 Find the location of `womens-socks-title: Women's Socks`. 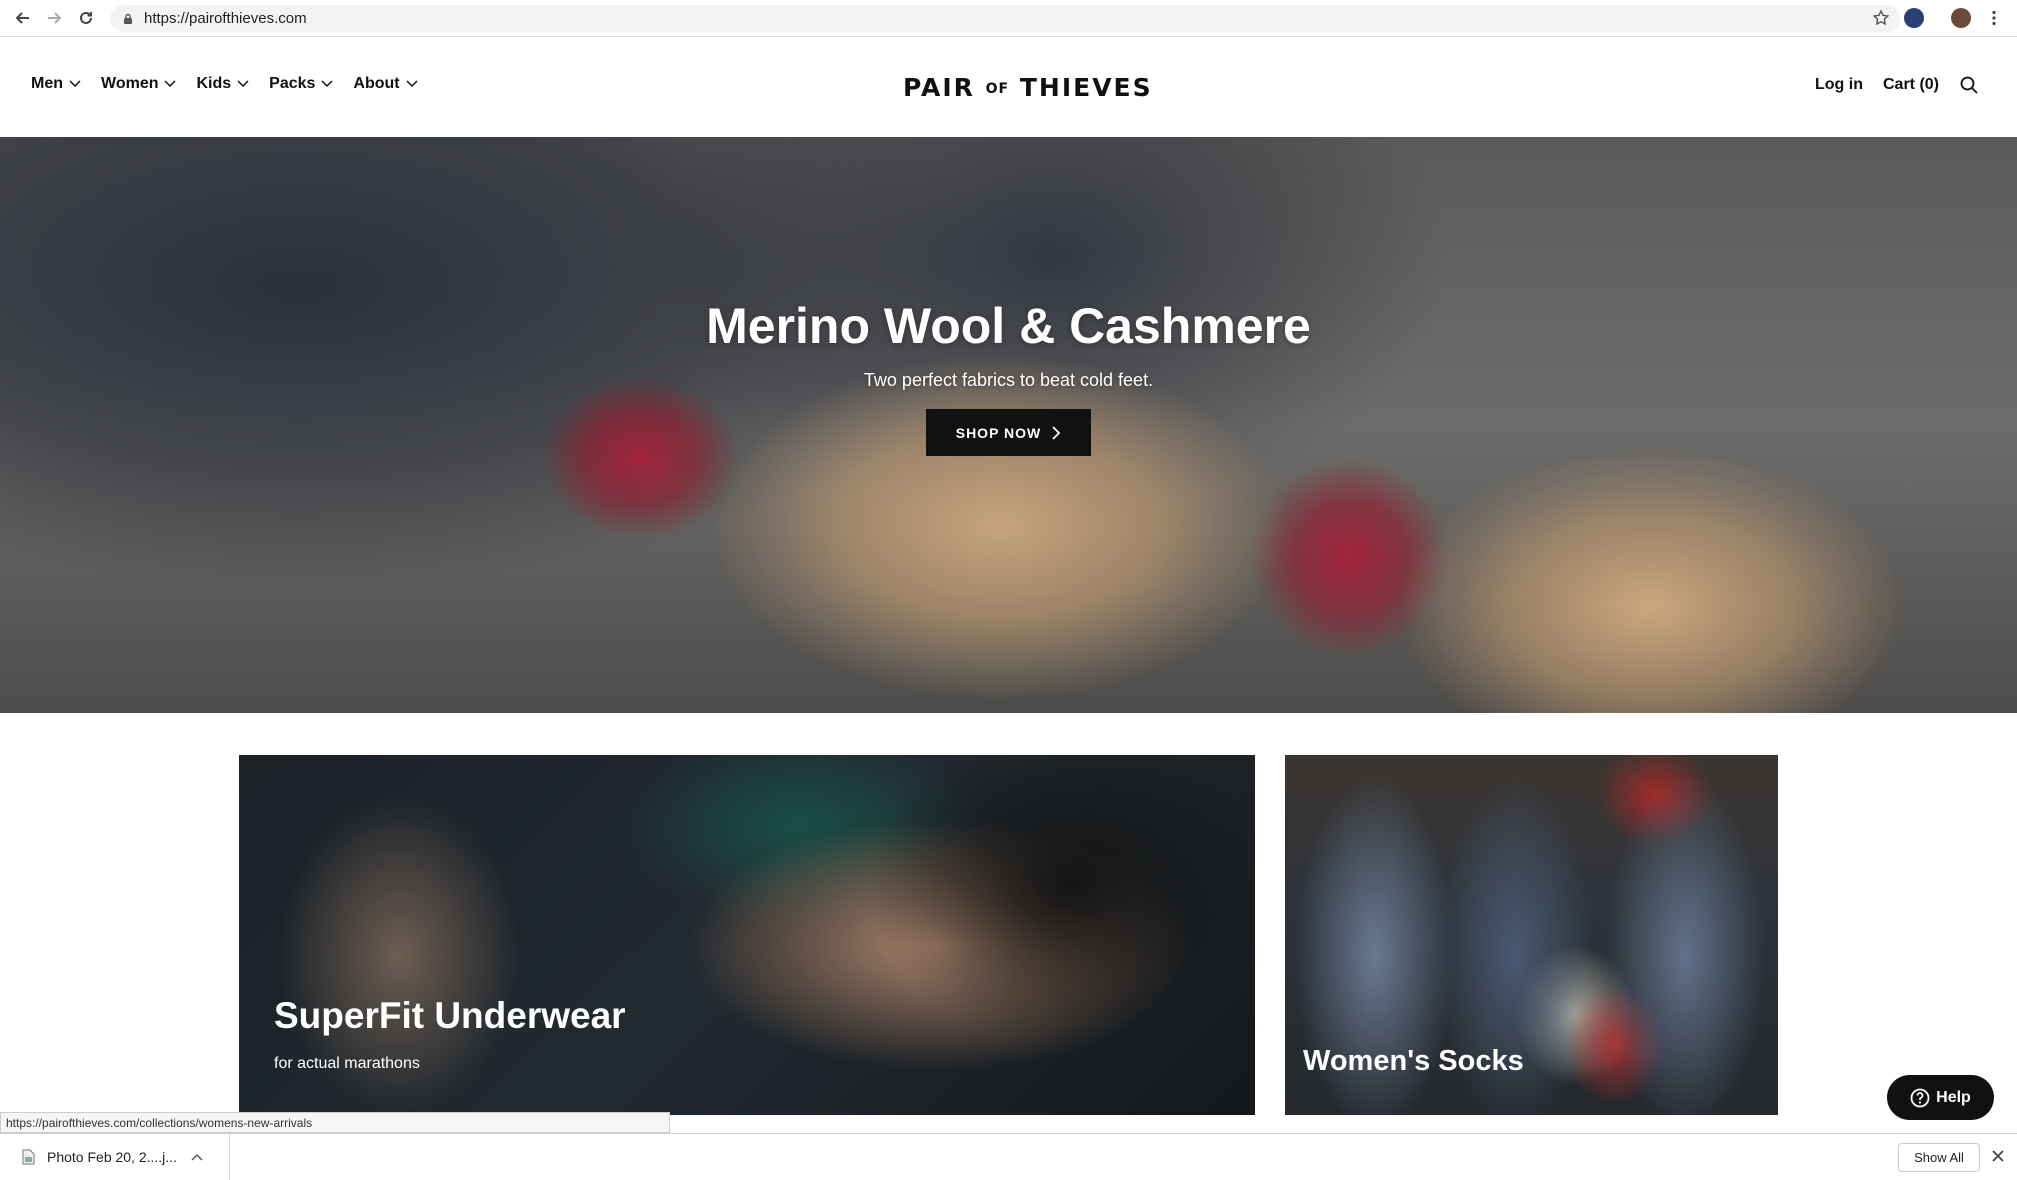

womens-socks-title: Women's Socks is located at coordinates (1413, 1061).